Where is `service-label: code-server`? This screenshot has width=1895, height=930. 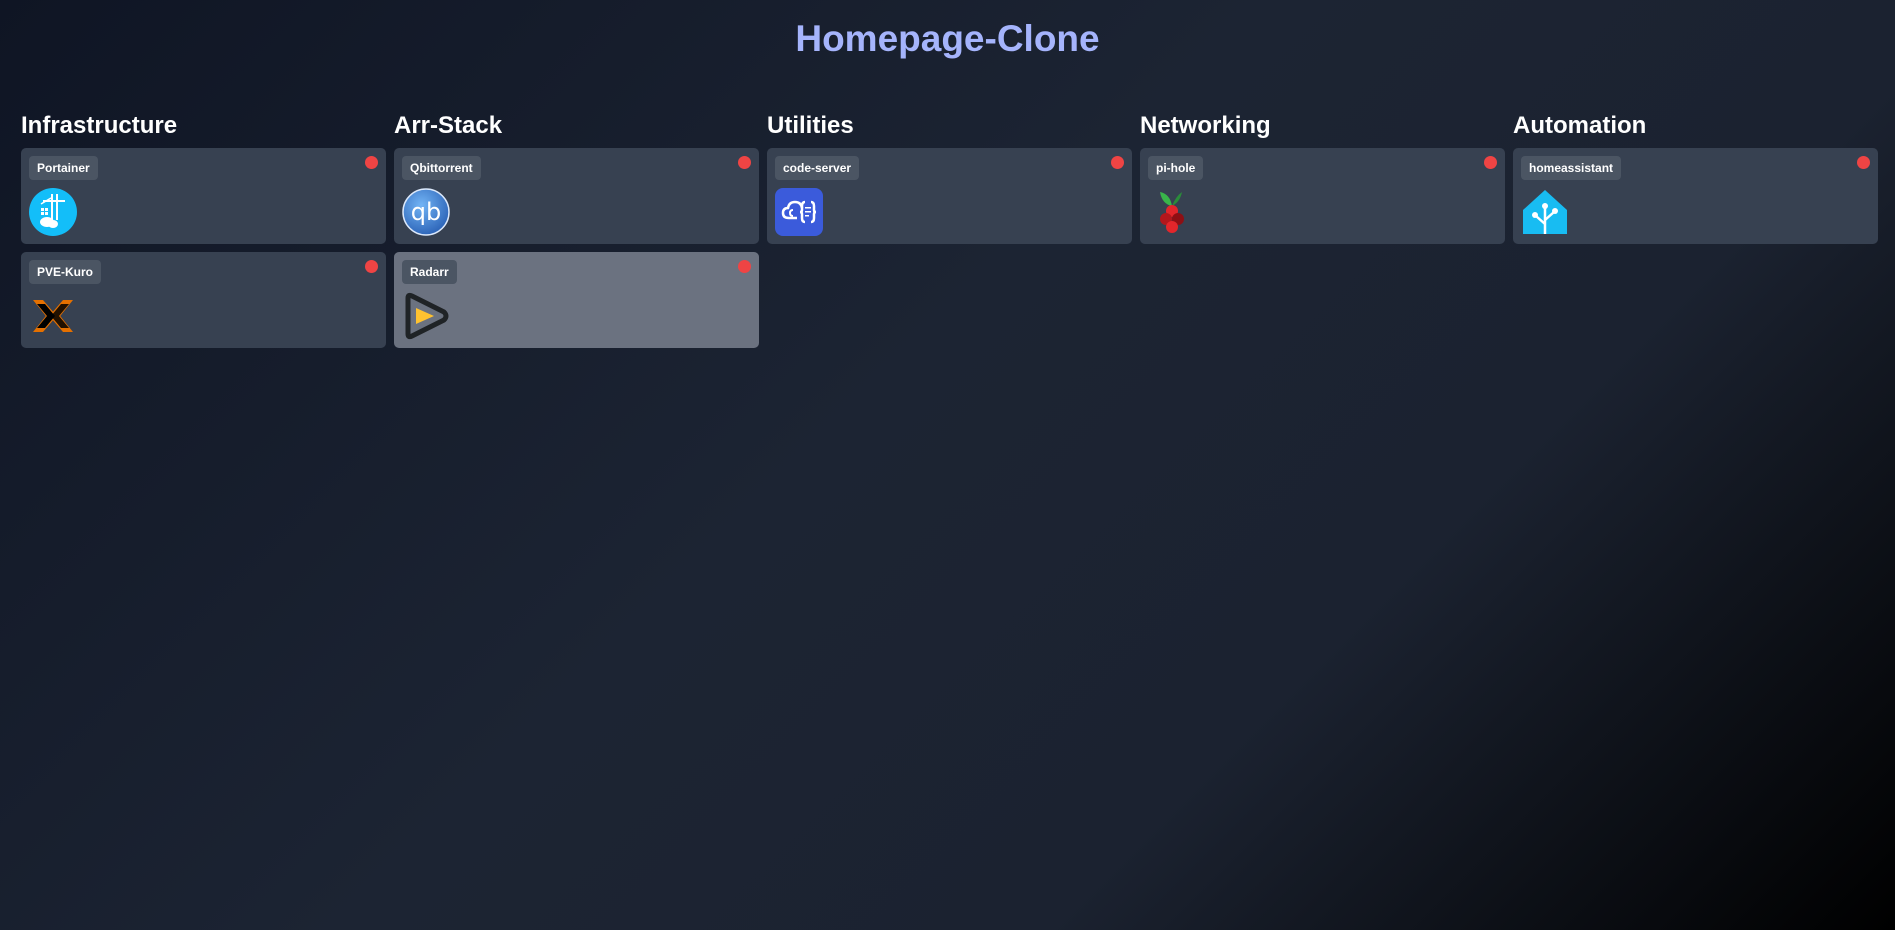
service-label: code-server is located at coordinates (817, 168).